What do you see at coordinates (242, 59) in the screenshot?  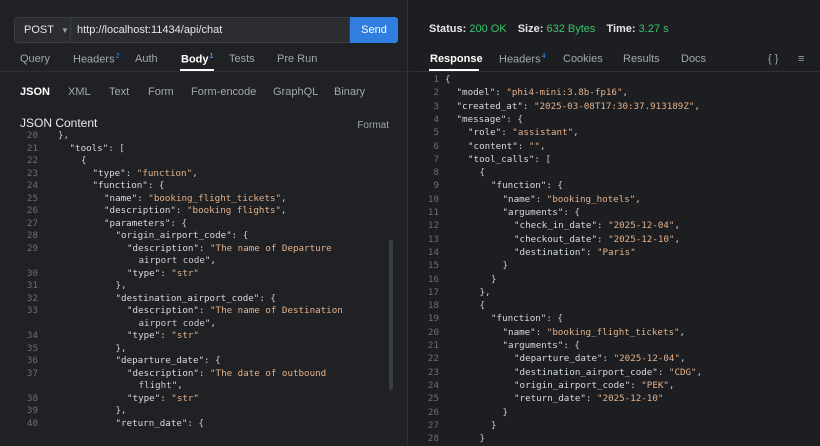 I see `tab-tests: Tests` at bounding box center [242, 59].